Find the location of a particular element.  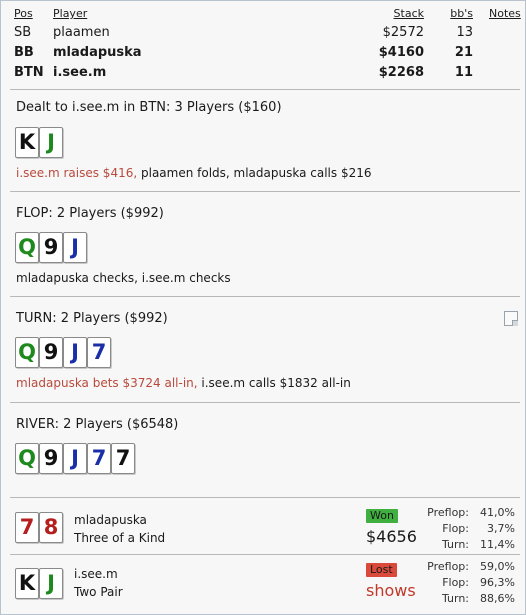

showdown-hand-rank: Two Pair is located at coordinates (98, 592).